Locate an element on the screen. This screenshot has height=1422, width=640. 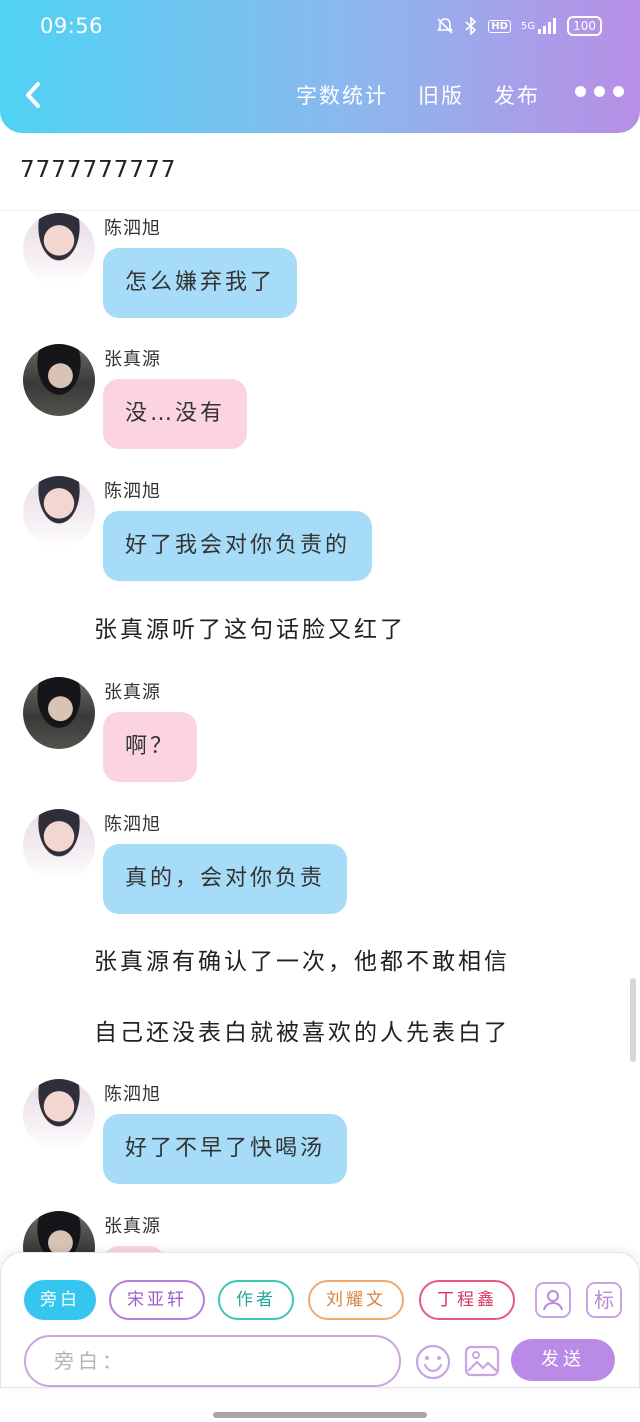
word-count-button: 字数统计 is located at coordinates (342, 95).